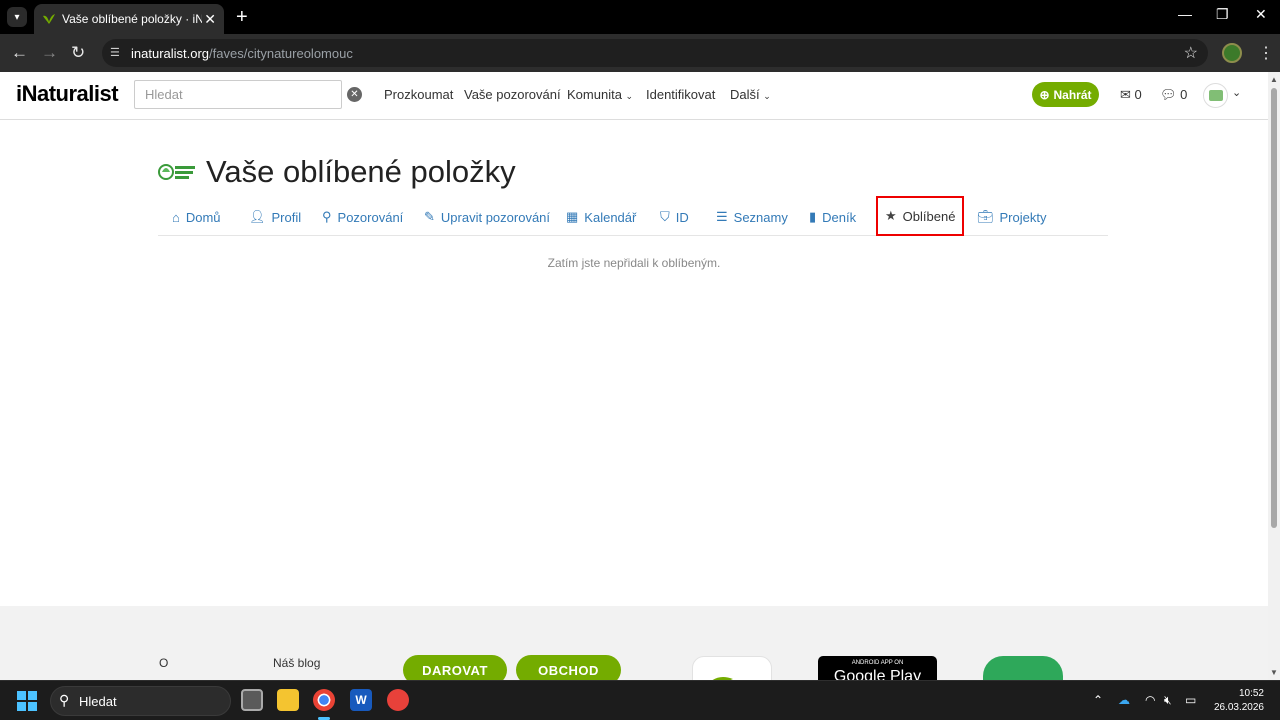 The image size is (1280, 720). What do you see at coordinates (600, 94) in the screenshot?
I see `nav-community: Komunita ⌄` at bounding box center [600, 94].